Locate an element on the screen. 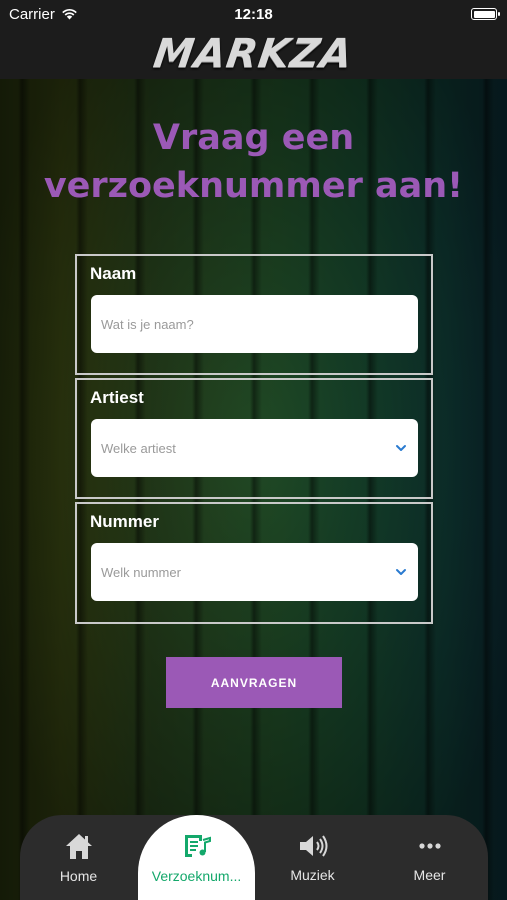  request-button: AANVRAGEN is located at coordinates (254, 682).